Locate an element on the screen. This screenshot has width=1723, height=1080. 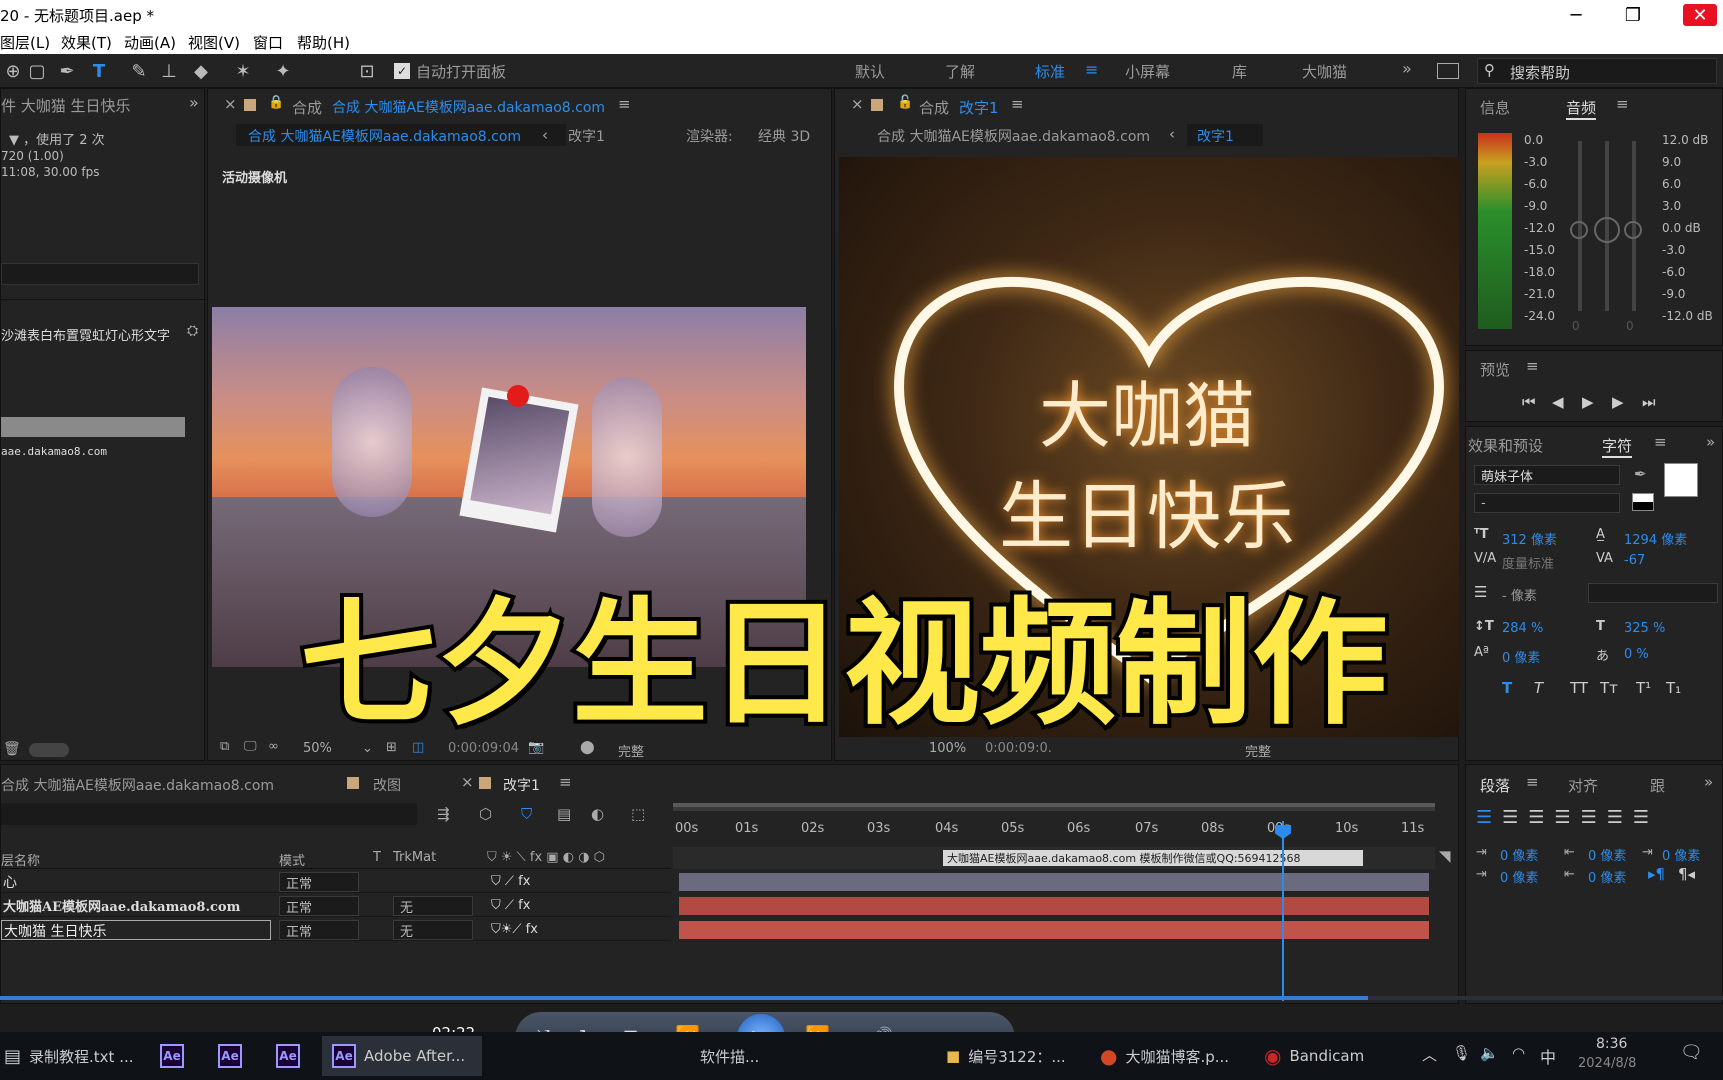
breadcrumb2-comp: 合成 大咖猫AE模板网aae.dakamao8.com is located at coordinates (1013, 136).